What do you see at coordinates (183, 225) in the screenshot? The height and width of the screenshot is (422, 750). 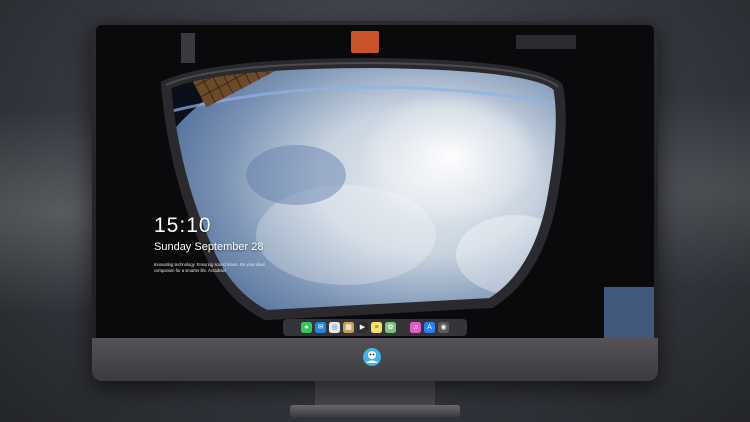 I see `lock-clock: 15:10` at bounding box center [183, 225].